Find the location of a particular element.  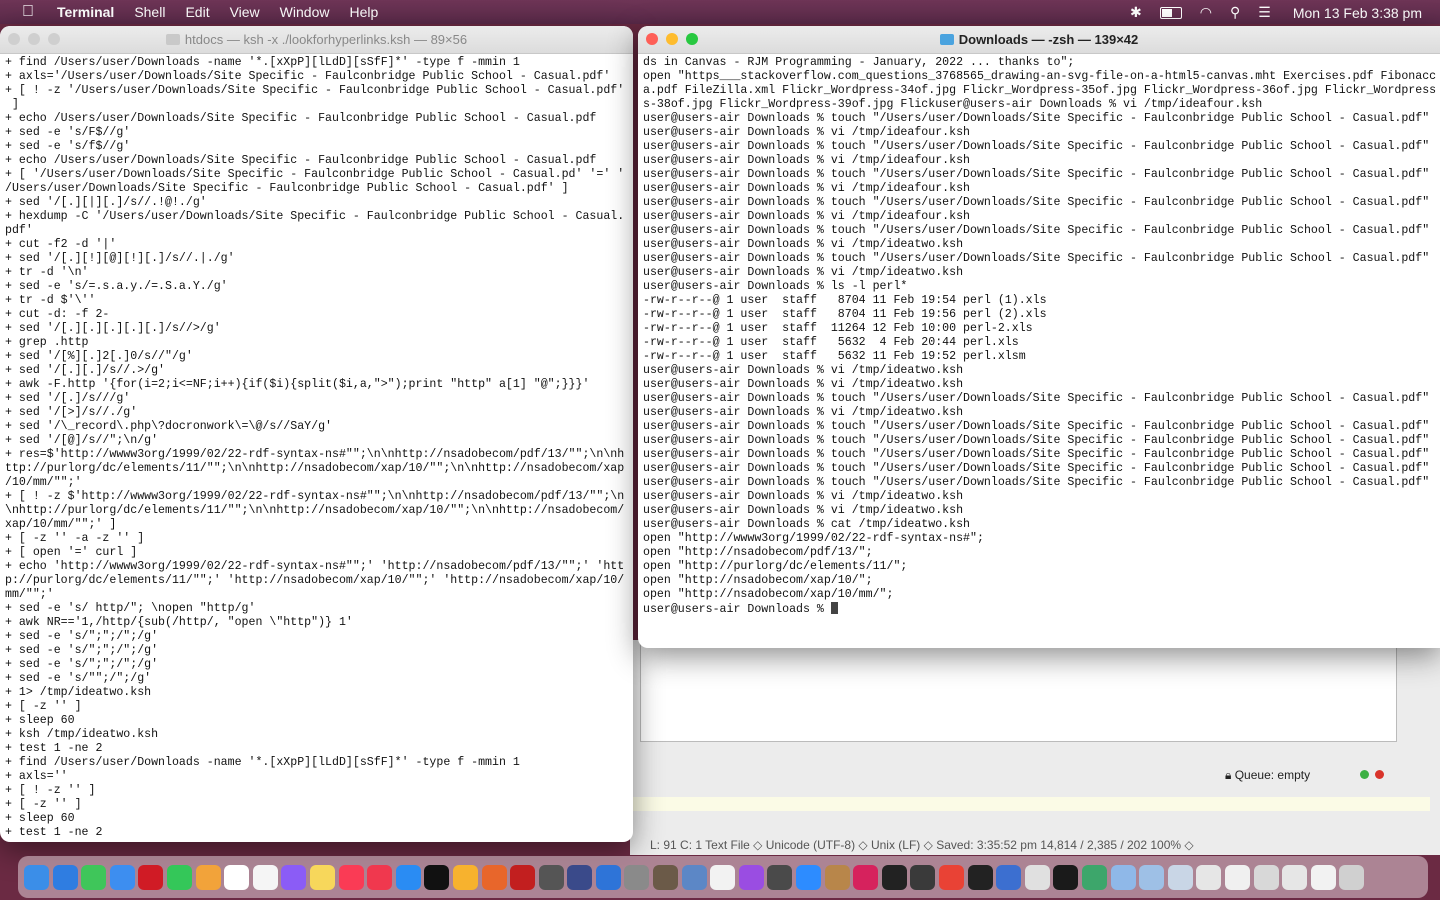

preview-icon is located at coordinates (694, 877).